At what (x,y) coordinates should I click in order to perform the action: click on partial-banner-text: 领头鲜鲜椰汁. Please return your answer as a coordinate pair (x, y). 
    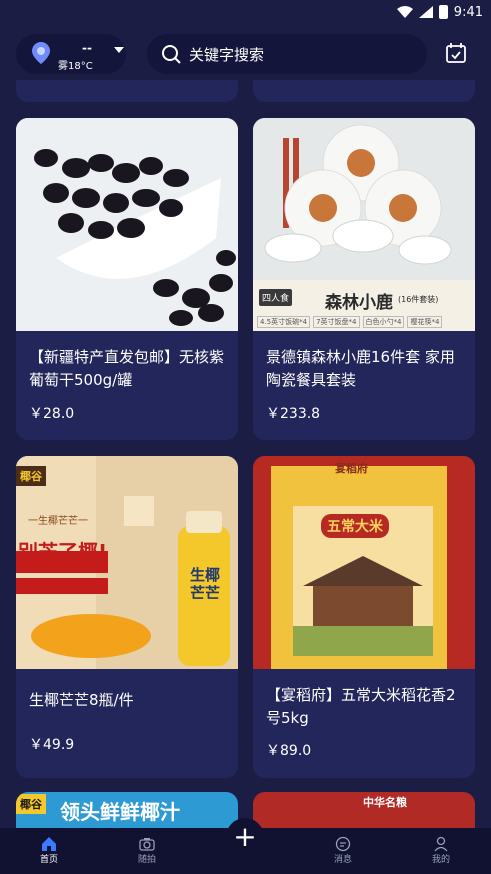
    Looking at the image, I should click on (120, 812).